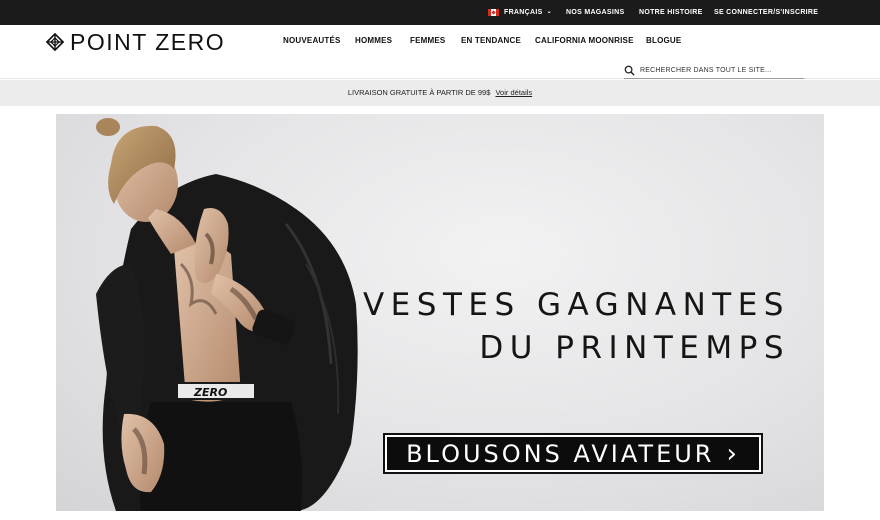 This screenshot has width=880, height=520. Describe the element at coordinates (634, 348) in the screenshot. I see `hero-headline-line-2: DU PRINTEMPS` at that location.